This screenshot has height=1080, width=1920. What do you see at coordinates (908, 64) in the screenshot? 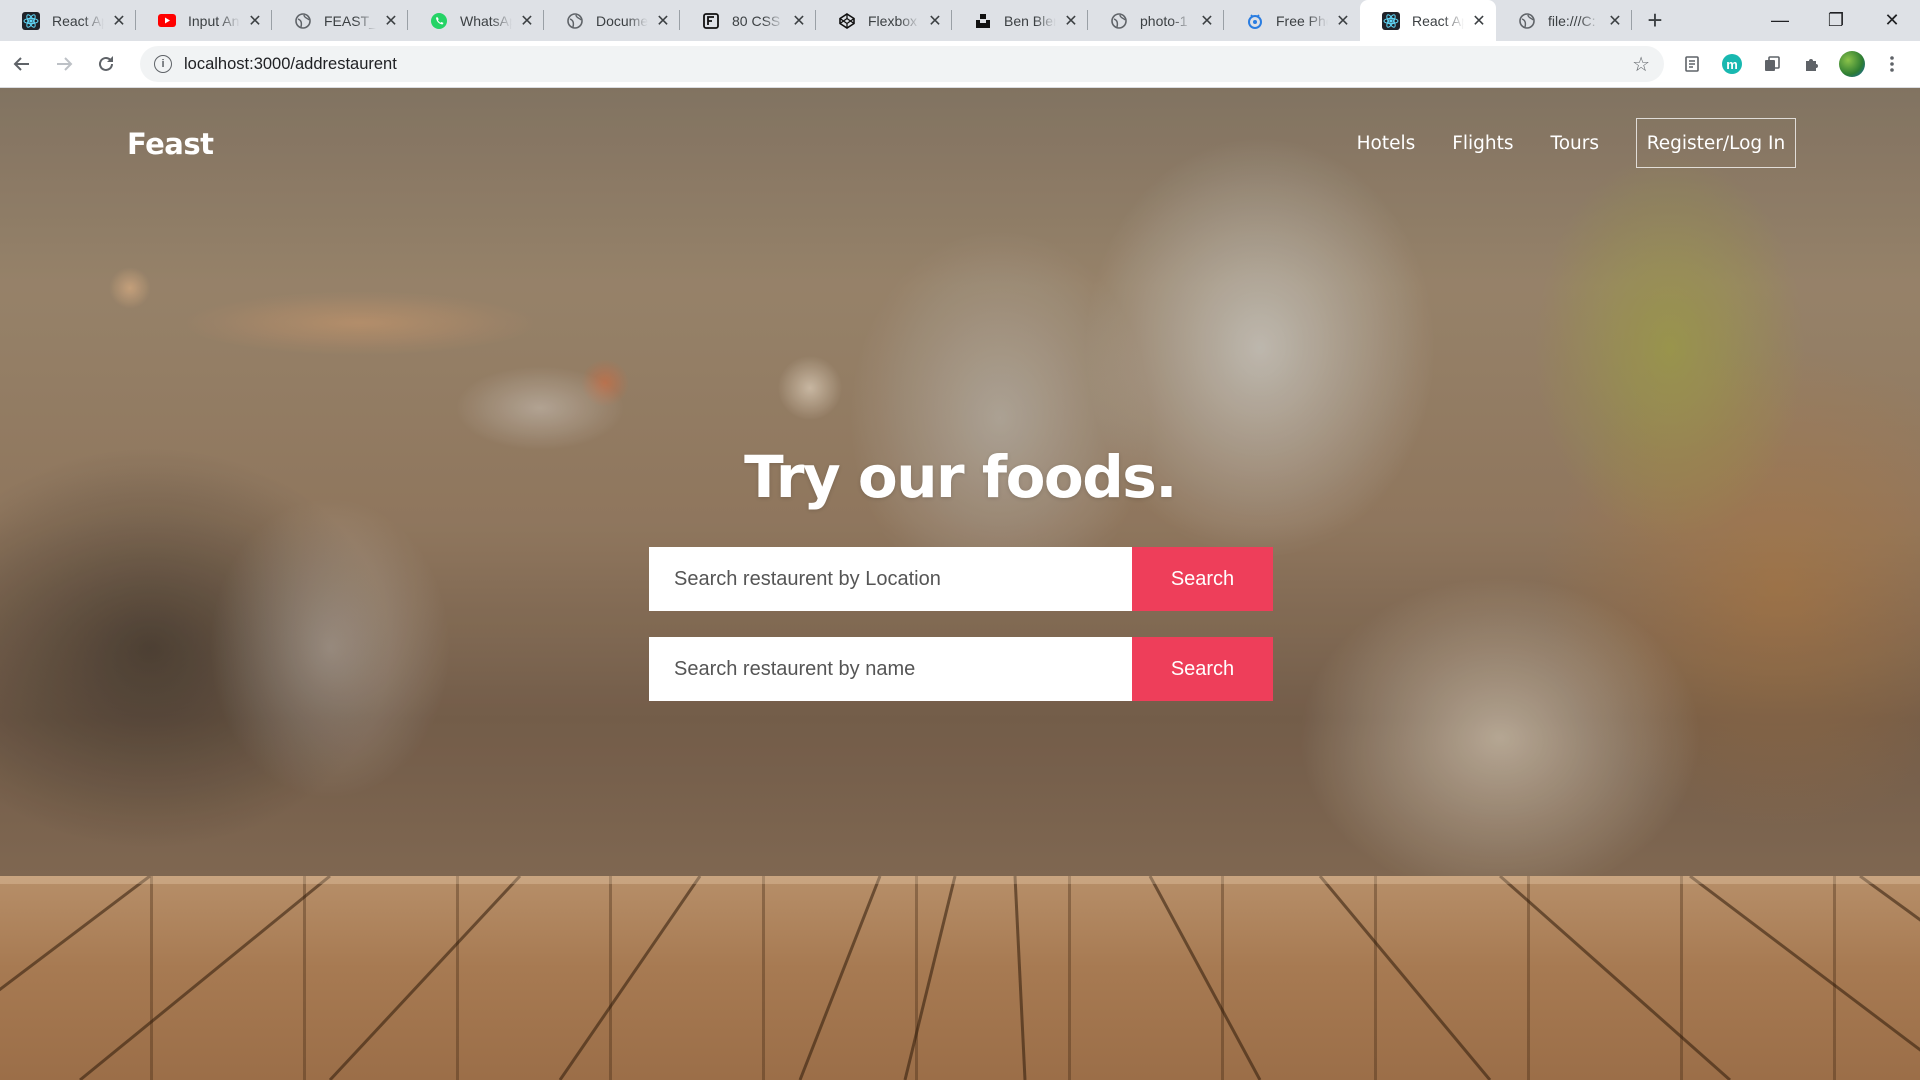
I see `url-text: localhost:3000/addrestaurent` at bounding box center [908, 64].